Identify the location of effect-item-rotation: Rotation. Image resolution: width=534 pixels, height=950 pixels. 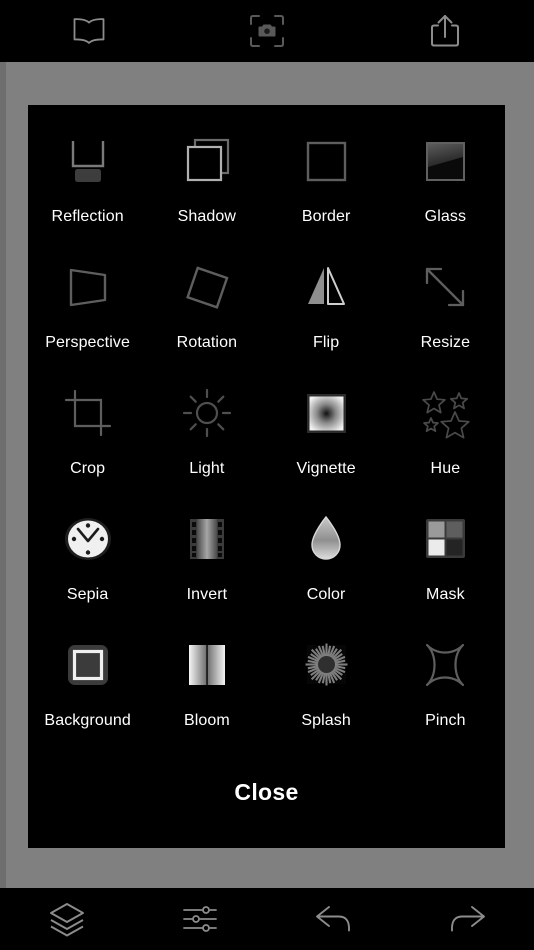
(206, 308).